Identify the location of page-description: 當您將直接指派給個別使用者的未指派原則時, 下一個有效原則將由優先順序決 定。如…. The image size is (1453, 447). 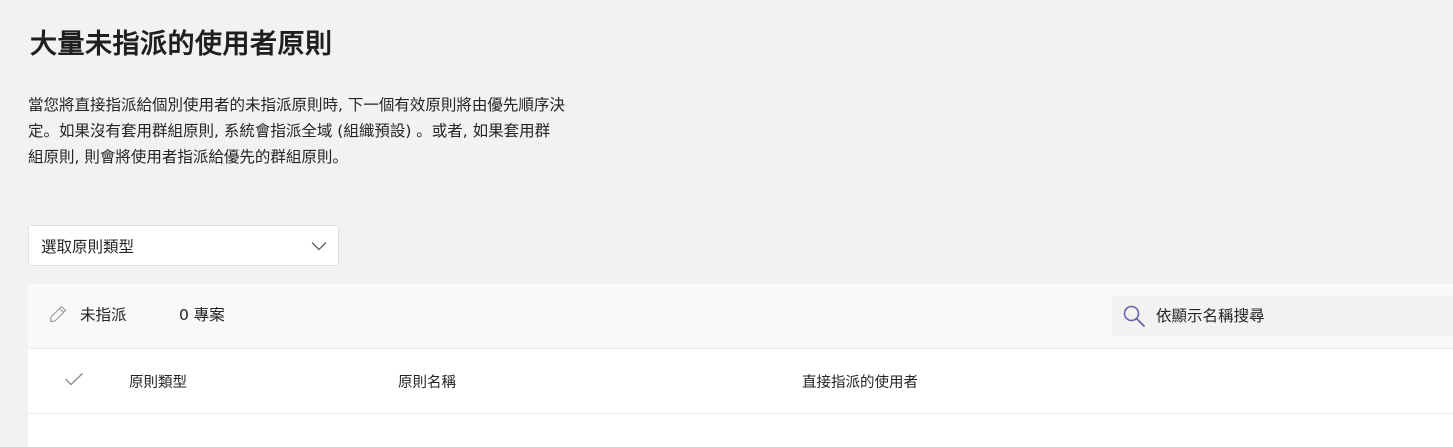
(348, 131).